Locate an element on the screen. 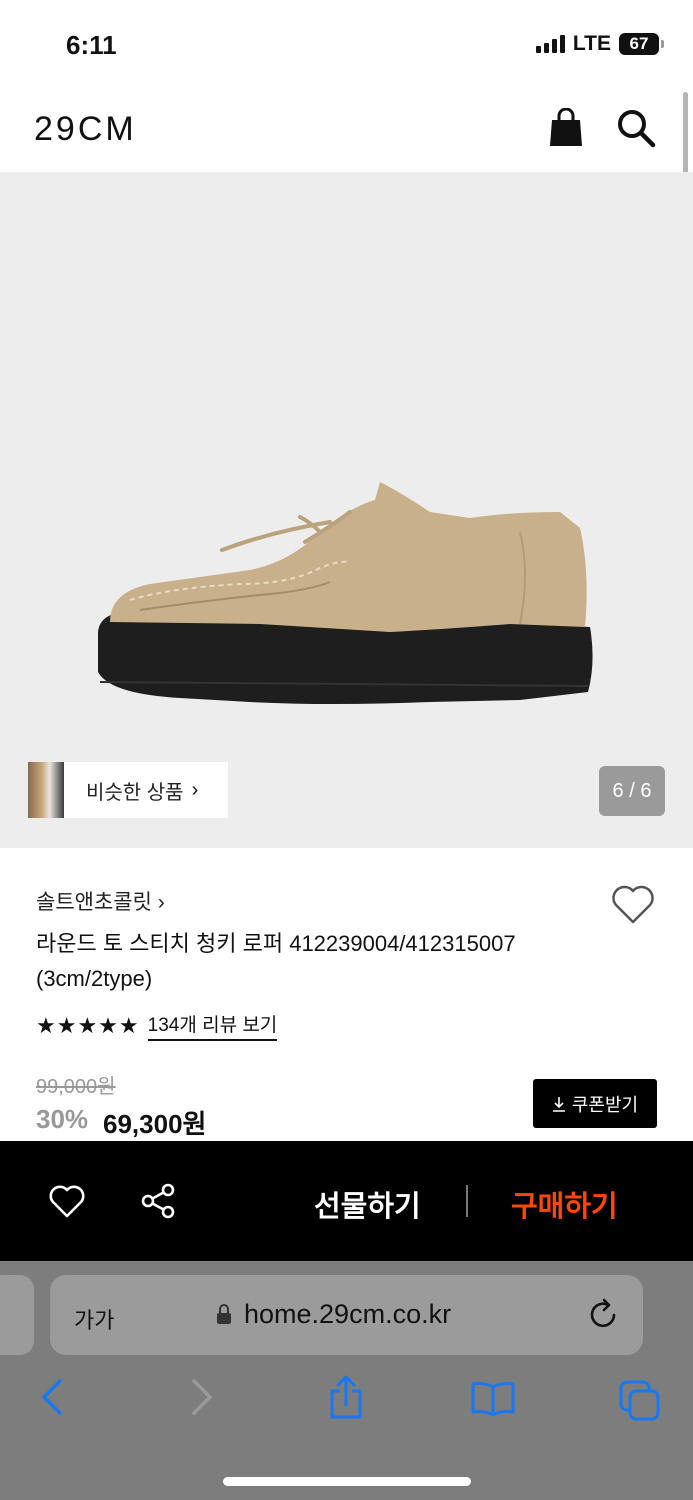 The width and height of the screenshot is (693, 1500). similar-label: 비슷한 상품 is located at coordinates (135, 792).